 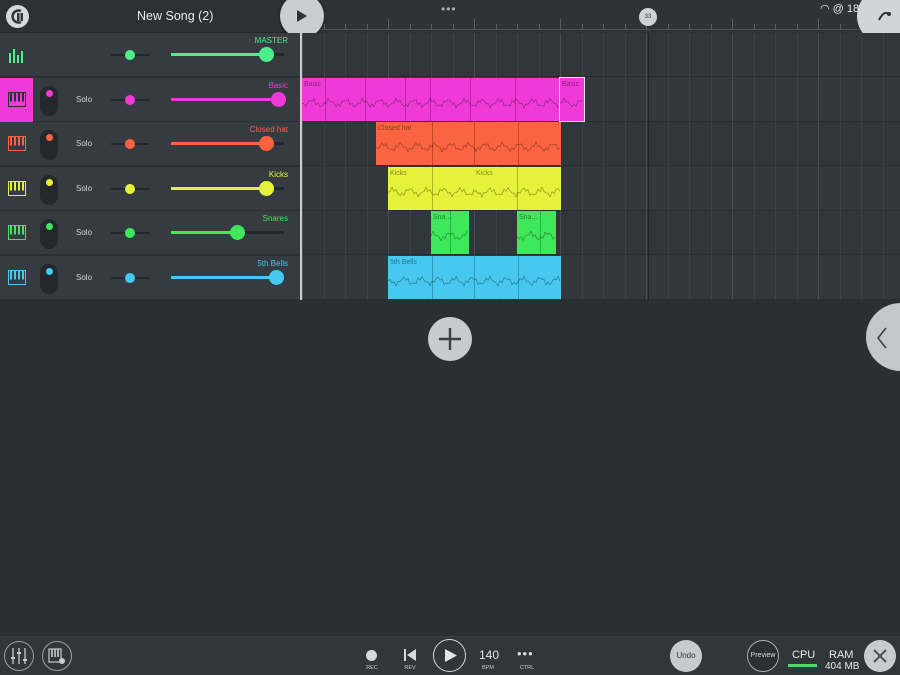 I want to click on fl-logo-icon, so click(x=17, y=16).